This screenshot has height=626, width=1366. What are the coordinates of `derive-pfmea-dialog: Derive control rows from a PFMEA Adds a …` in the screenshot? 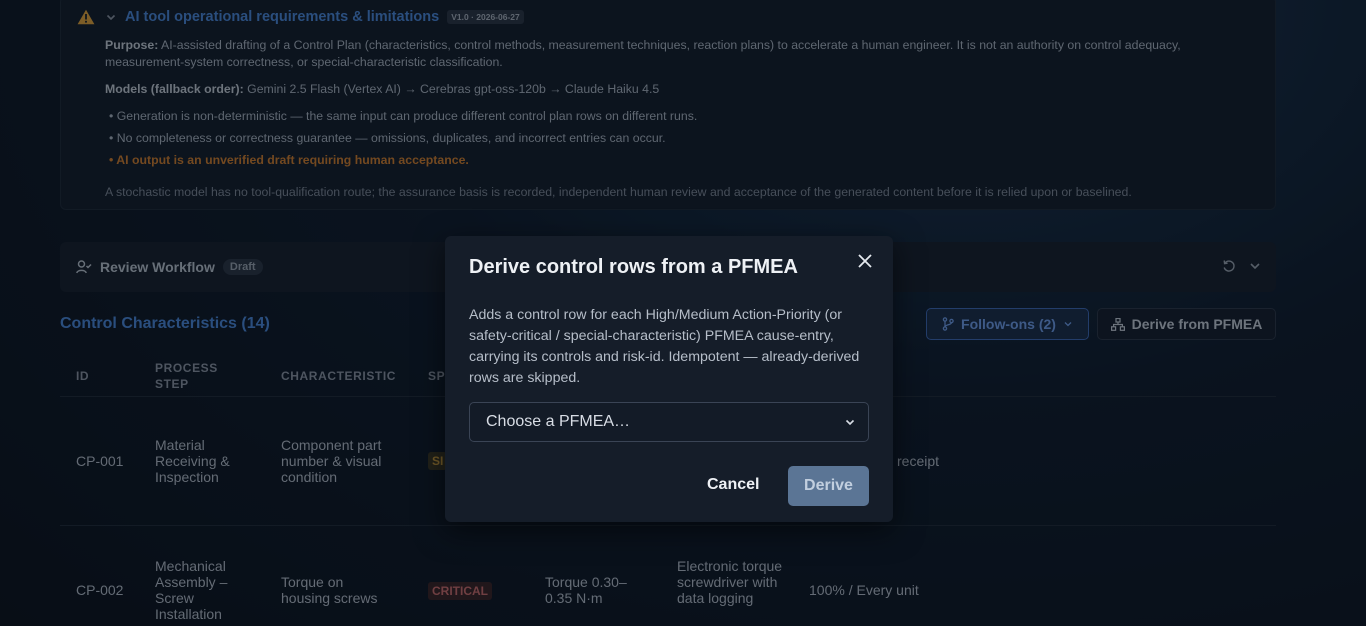 It's located at (669, 379).